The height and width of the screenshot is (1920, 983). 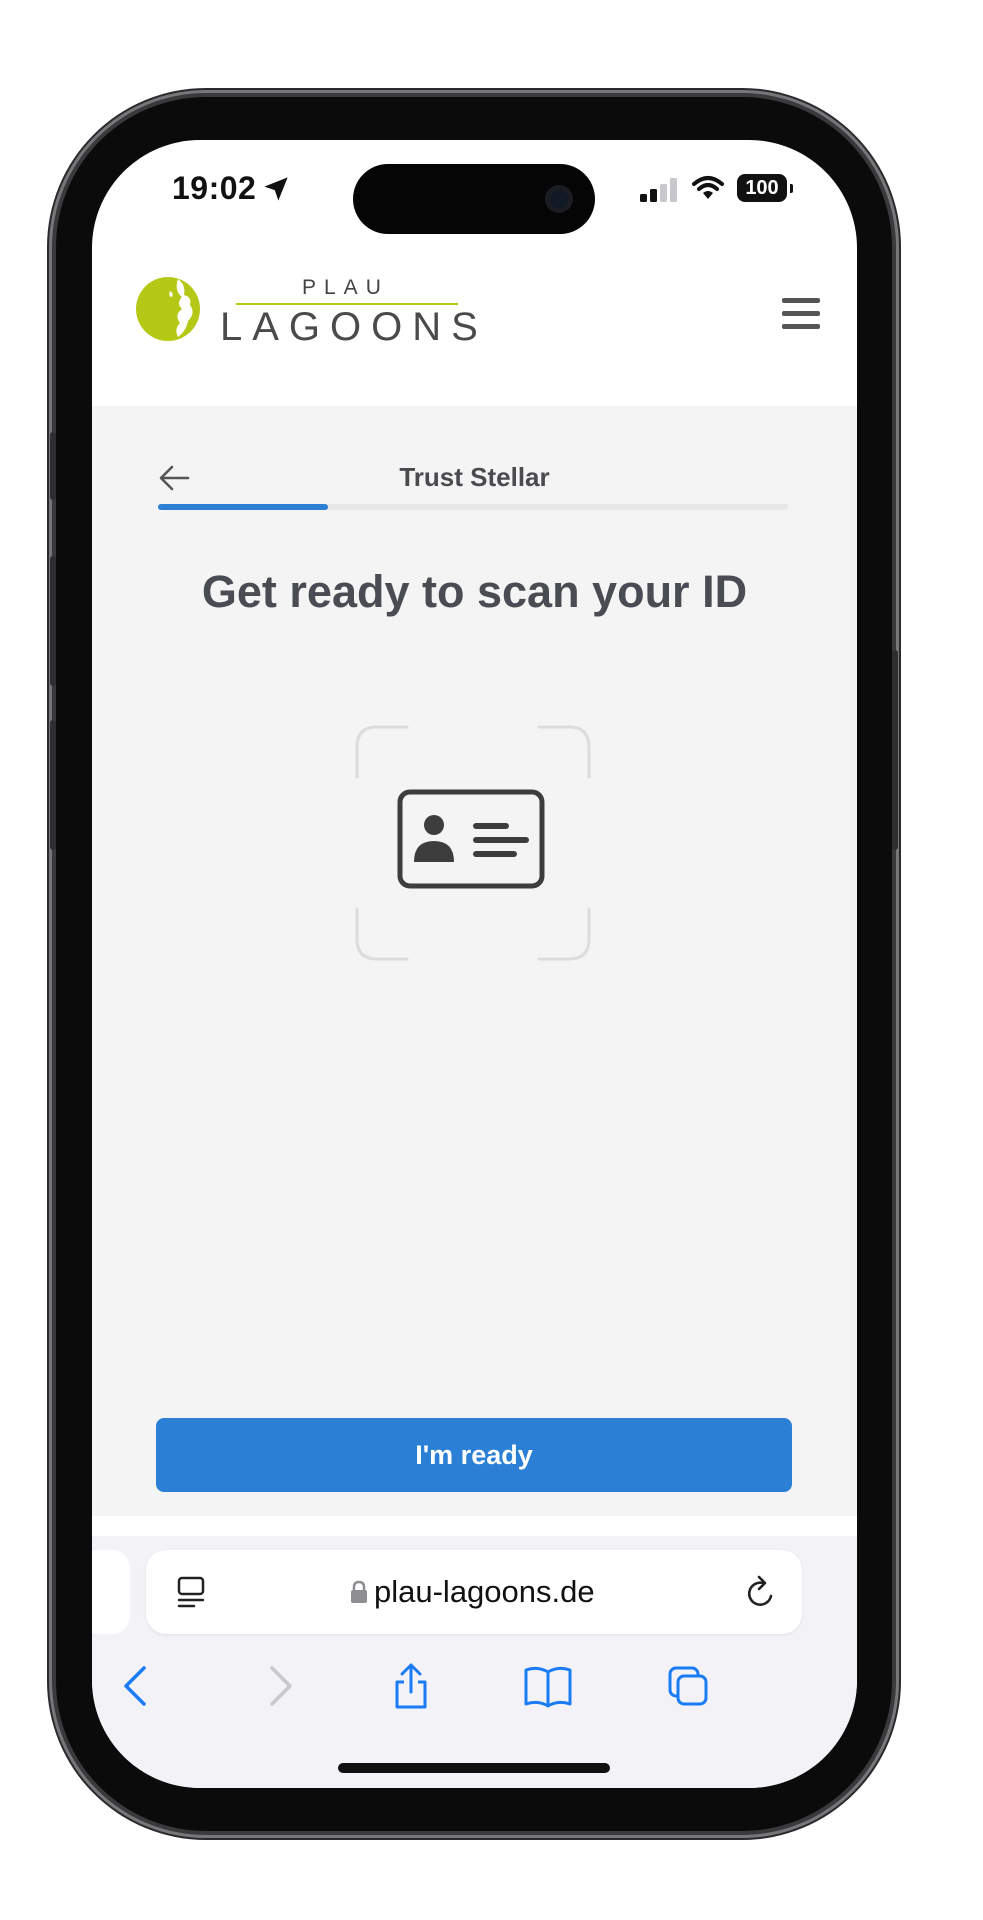 What do you see at coordinates (474, 591) in the screenshot?
I see `page-heading: Get ready to scan your ID` at bounding box center [474, 591].